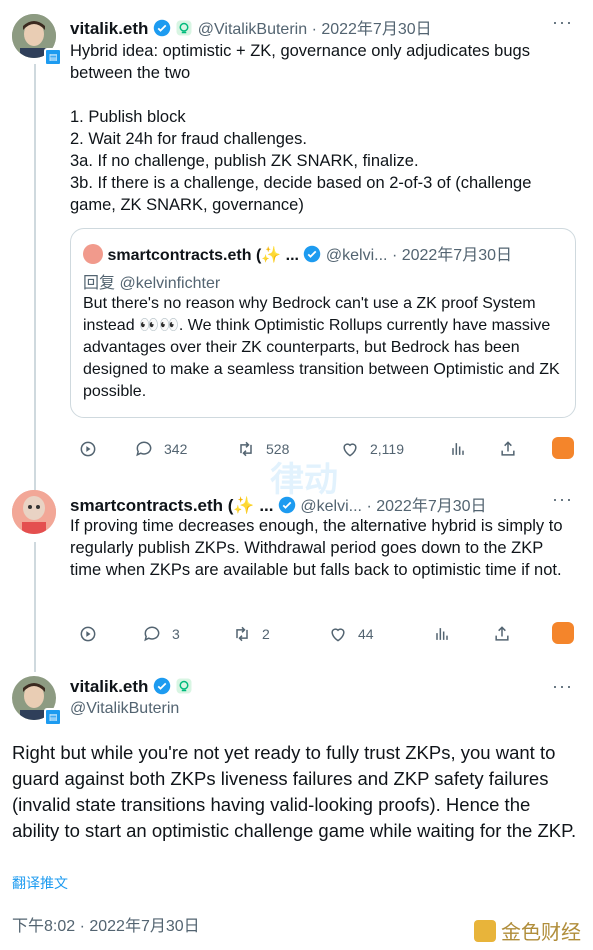 The height and width of the screenshot is (950, 593). Describe the element at coordinates (485, 930) in the screenshot. I see `logo-icon` at that location.